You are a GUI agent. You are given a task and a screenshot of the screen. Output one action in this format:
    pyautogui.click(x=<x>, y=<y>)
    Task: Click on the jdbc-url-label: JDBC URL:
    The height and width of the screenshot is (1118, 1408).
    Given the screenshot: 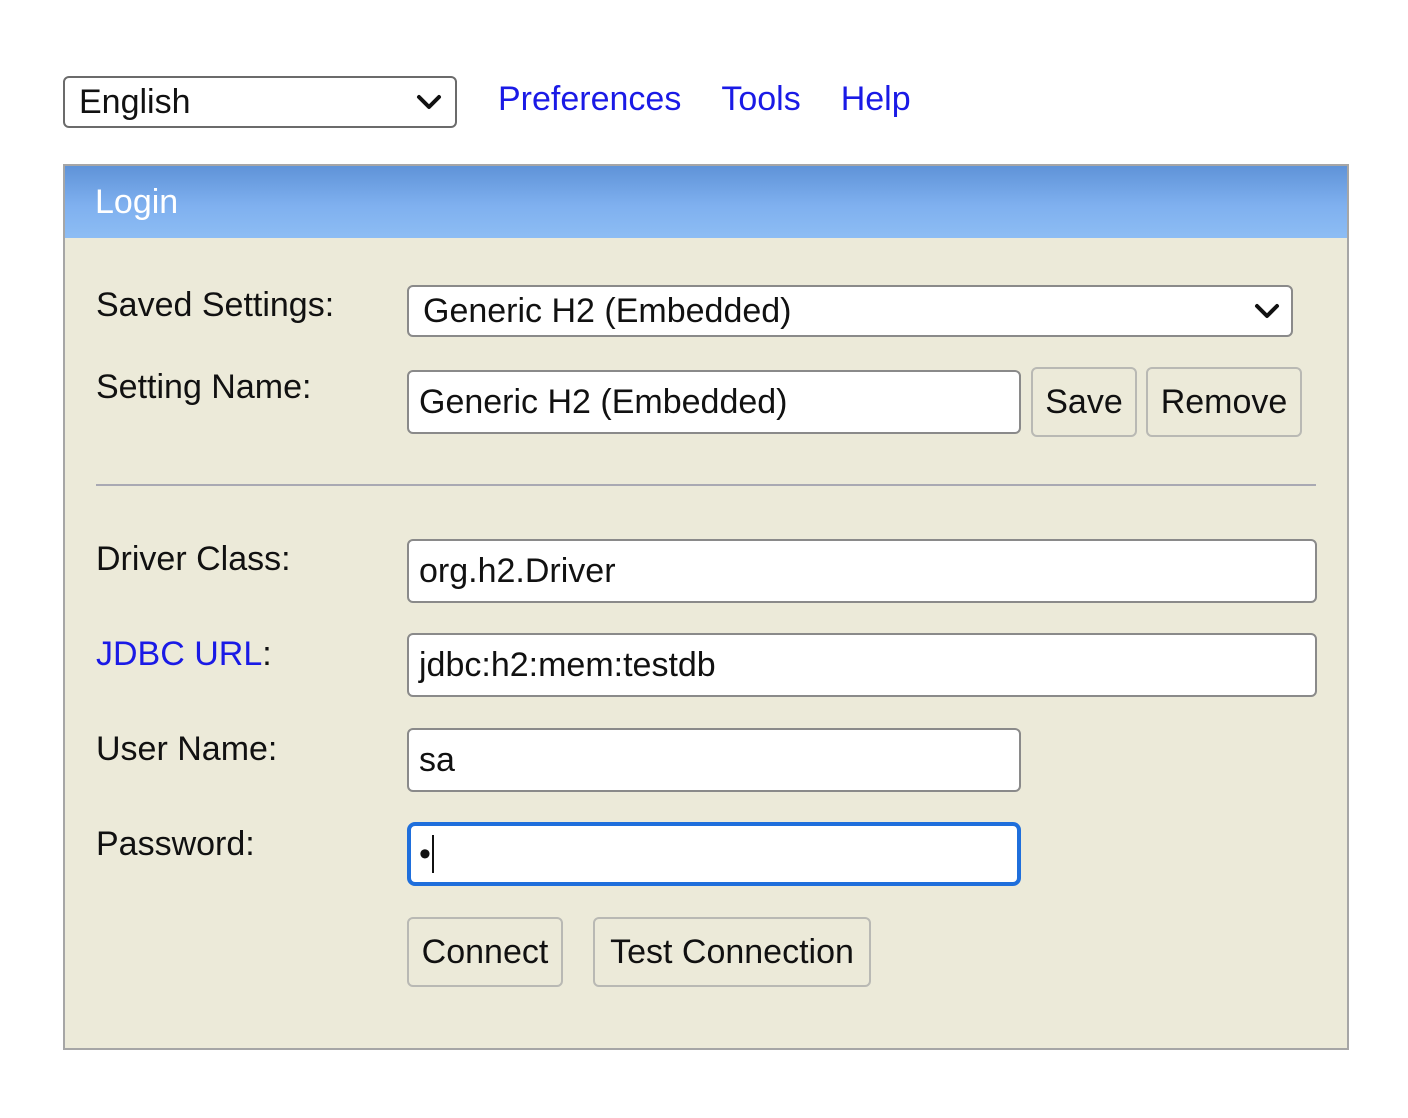 What is the action you would take?
    pyautogui.click(x=184, y=654)
    